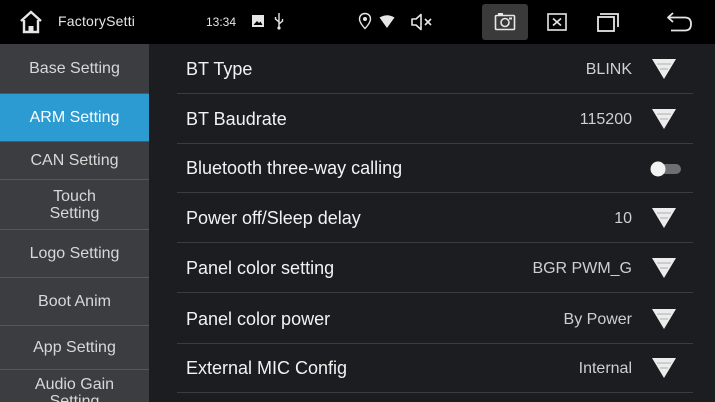  What do you see at coordinates (236, 119) in the screenshot?
I see `setting-label: BT Baudrate` at bounding box center [236, 119].